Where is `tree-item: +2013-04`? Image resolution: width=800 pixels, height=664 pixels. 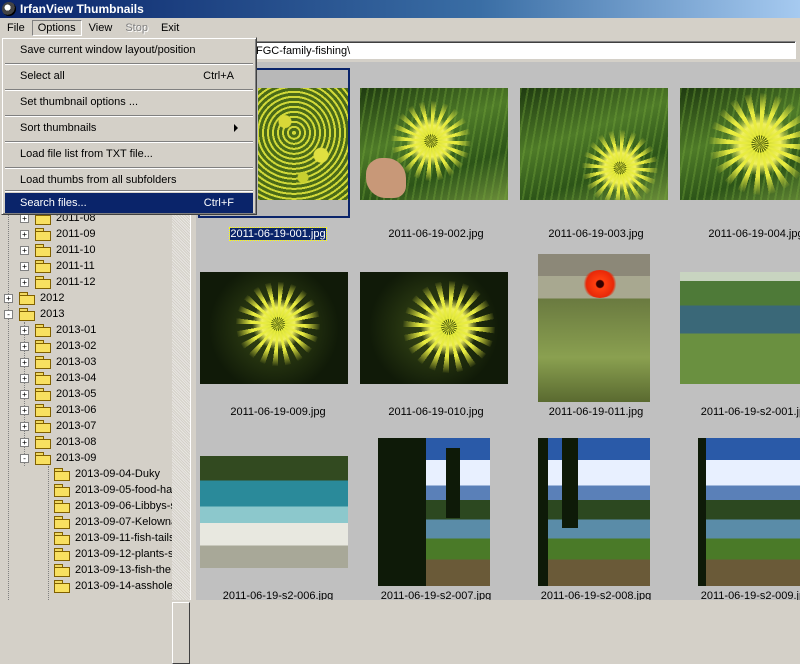 tree-item: +2013-04 is located at coordinates (58, 378).